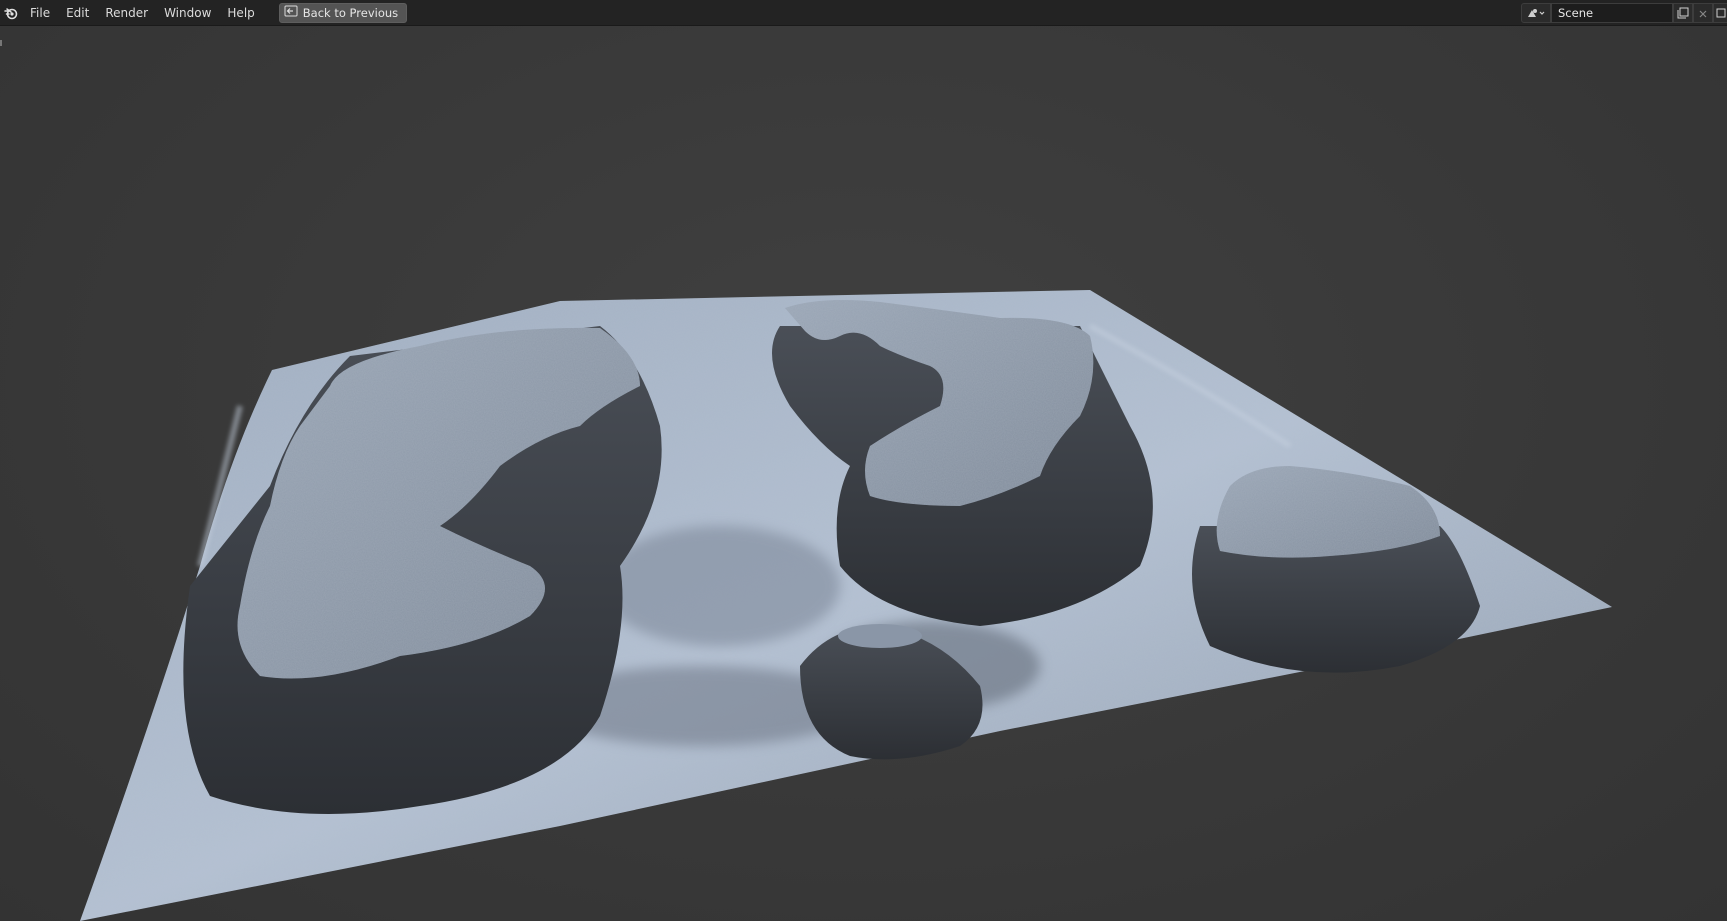  I want to click on menu-file: File, so click(40, 13).